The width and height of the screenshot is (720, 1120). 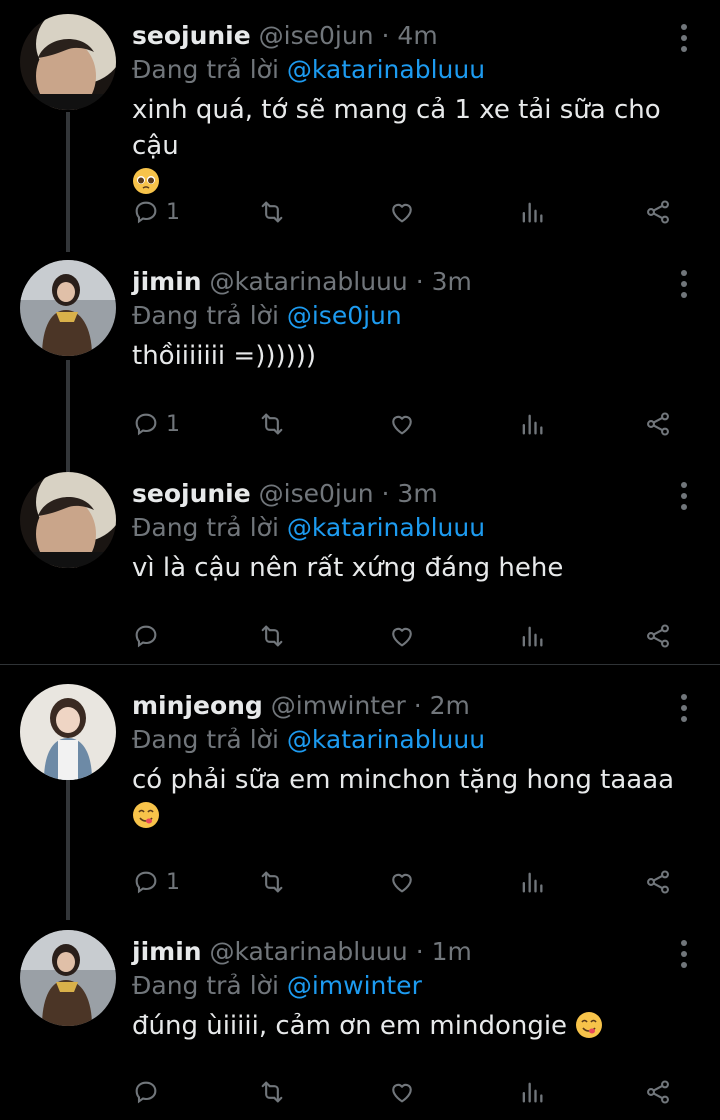 I want to click on display-name: minjeong, so click(x=197, y=705).